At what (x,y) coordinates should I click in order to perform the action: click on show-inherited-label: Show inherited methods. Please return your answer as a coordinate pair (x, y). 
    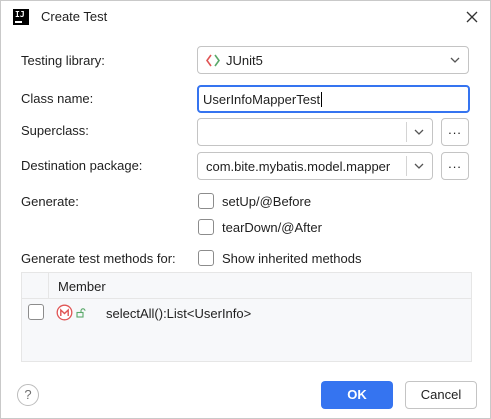
    Looking at the image, I should click on (291, 258).